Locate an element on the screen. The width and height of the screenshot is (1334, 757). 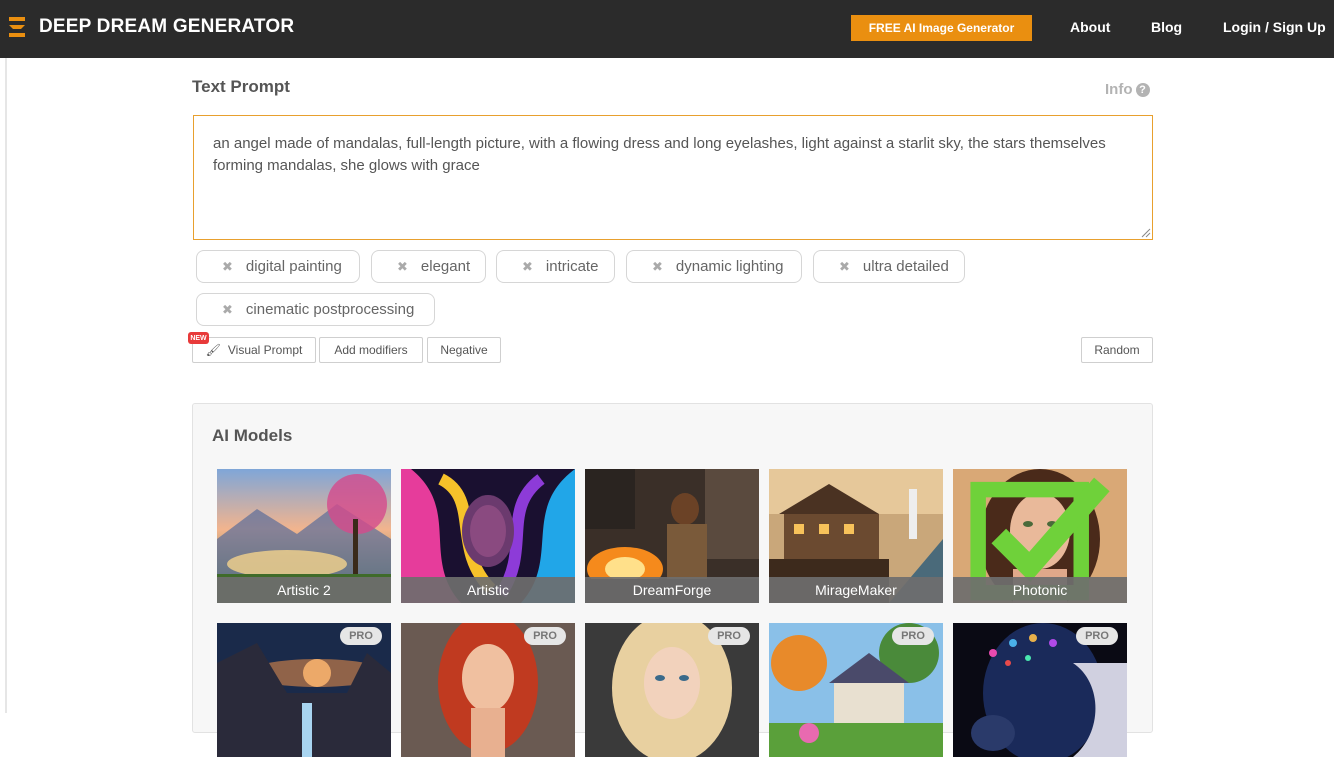
model-label: Photonic is located at coordinates (1040, 590).